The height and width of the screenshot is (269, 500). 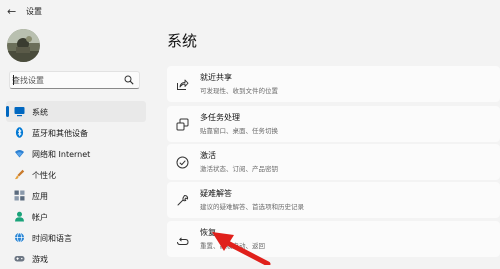 What do you see at coordinates (76, 216) in the screenshot?
I see `sidebar-item-accounts: 帐户` at bounding box center [76, 216].